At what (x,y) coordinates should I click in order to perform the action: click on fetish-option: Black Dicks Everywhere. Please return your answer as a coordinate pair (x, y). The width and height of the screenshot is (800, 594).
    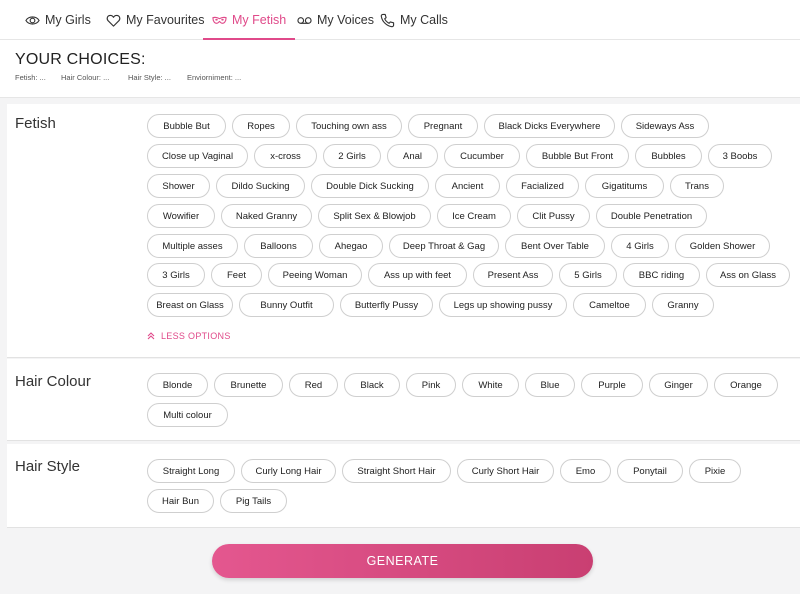
    Looking at the image, I should click on (549, 126).